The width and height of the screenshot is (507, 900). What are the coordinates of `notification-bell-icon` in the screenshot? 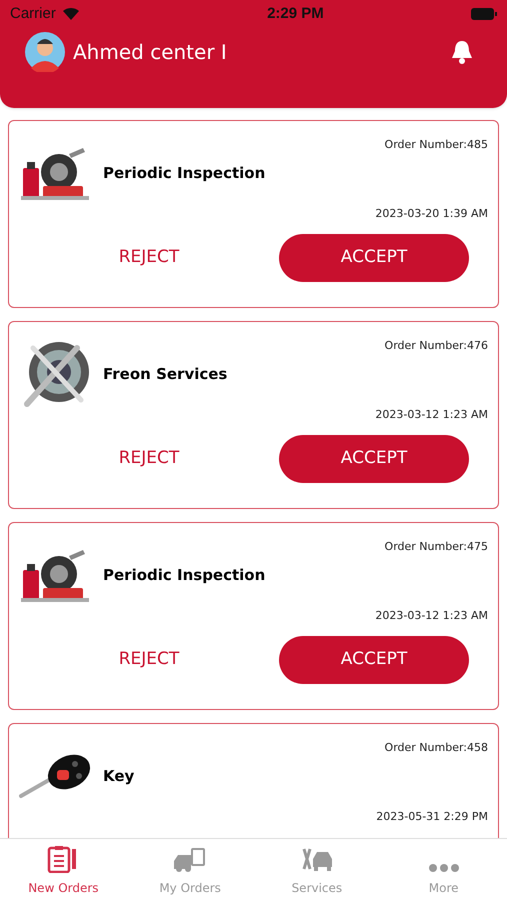 It's located at (462, 52).